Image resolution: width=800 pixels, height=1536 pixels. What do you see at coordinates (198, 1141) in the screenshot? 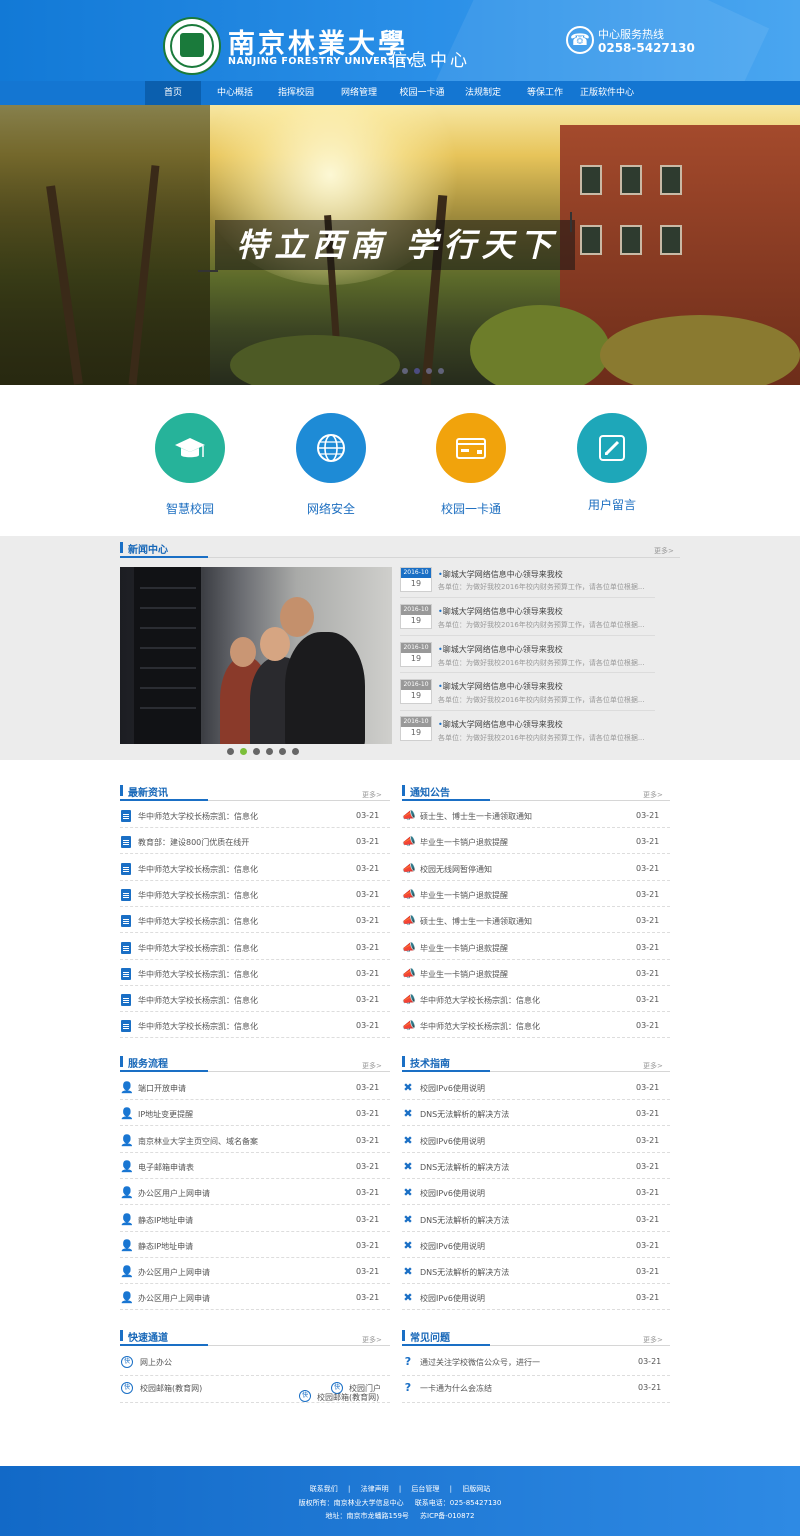
I see `list-item-text: 南京林业大学主页空间、域名备案` at bounding box center [198, 1141].